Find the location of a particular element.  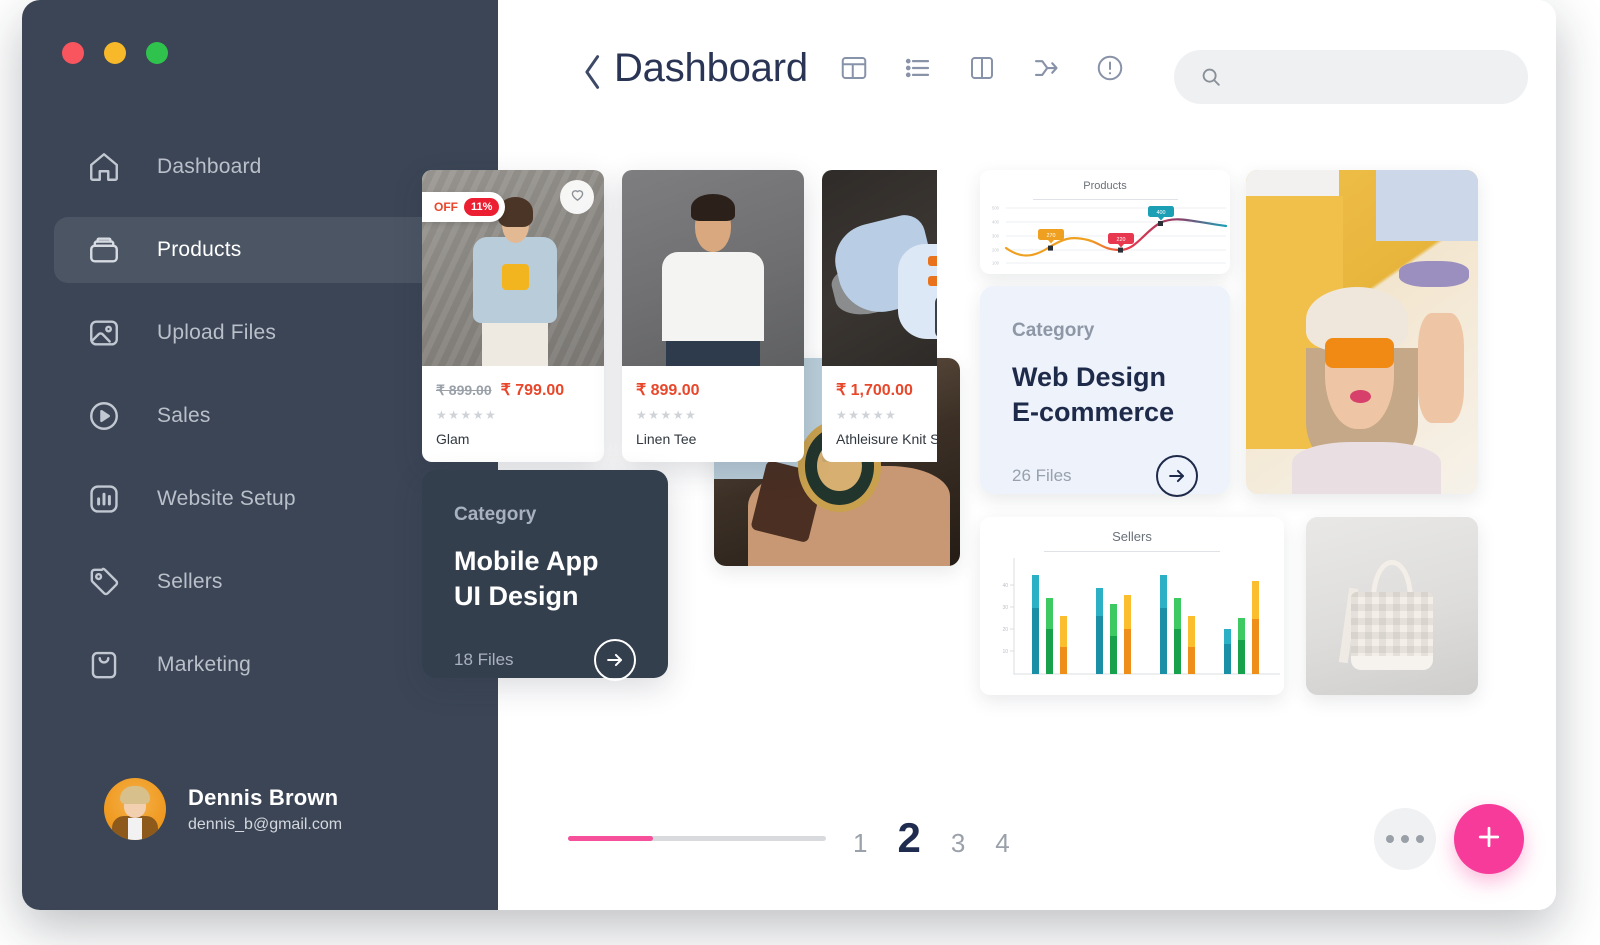

svg-text: 400 is located at coordinates (996, 222).